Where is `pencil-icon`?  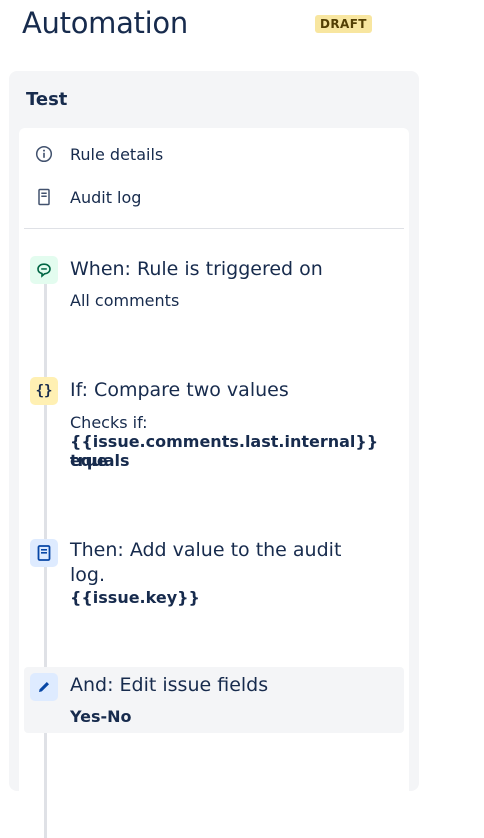
pencil-icon is located at coordinates (44, 687).